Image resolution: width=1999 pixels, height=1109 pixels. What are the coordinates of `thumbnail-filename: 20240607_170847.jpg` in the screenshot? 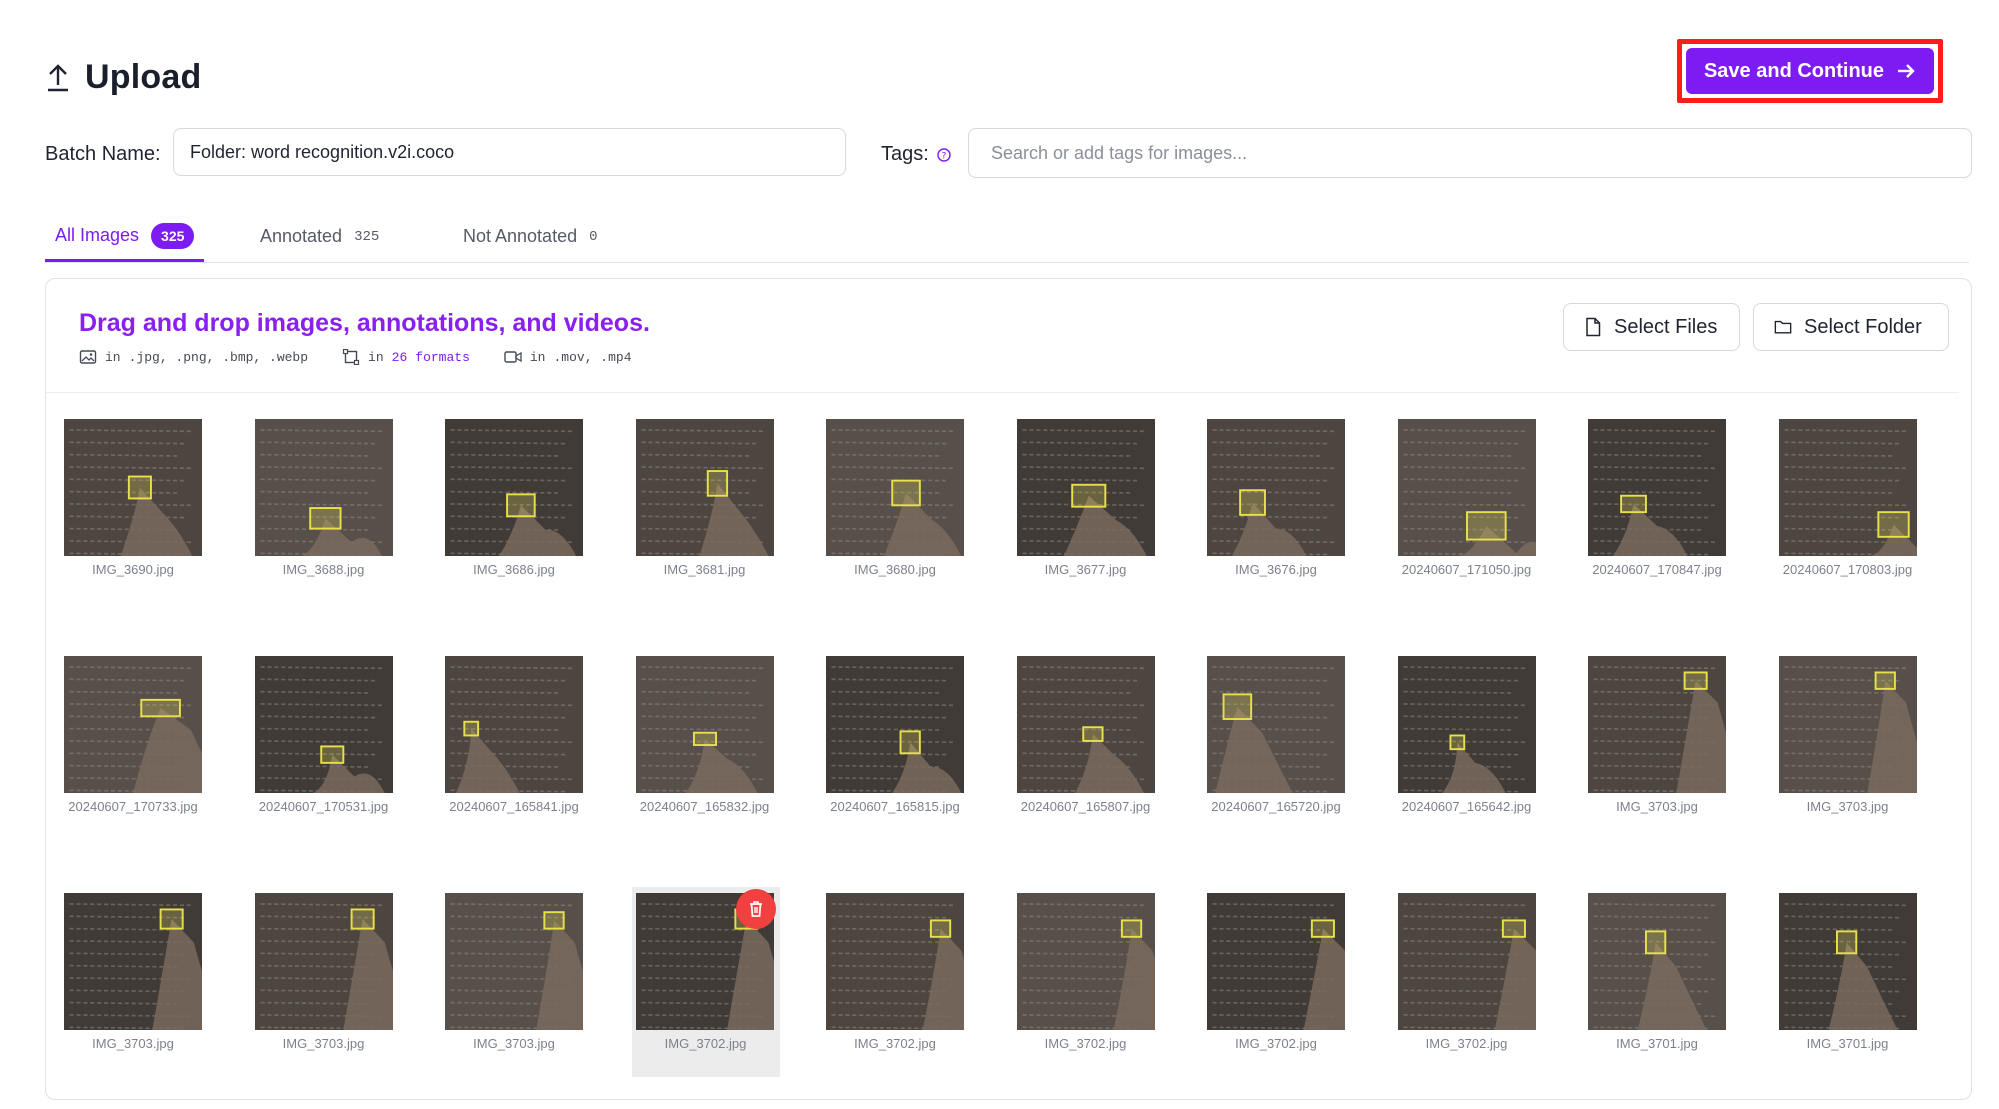 It's located at (1657, 569).